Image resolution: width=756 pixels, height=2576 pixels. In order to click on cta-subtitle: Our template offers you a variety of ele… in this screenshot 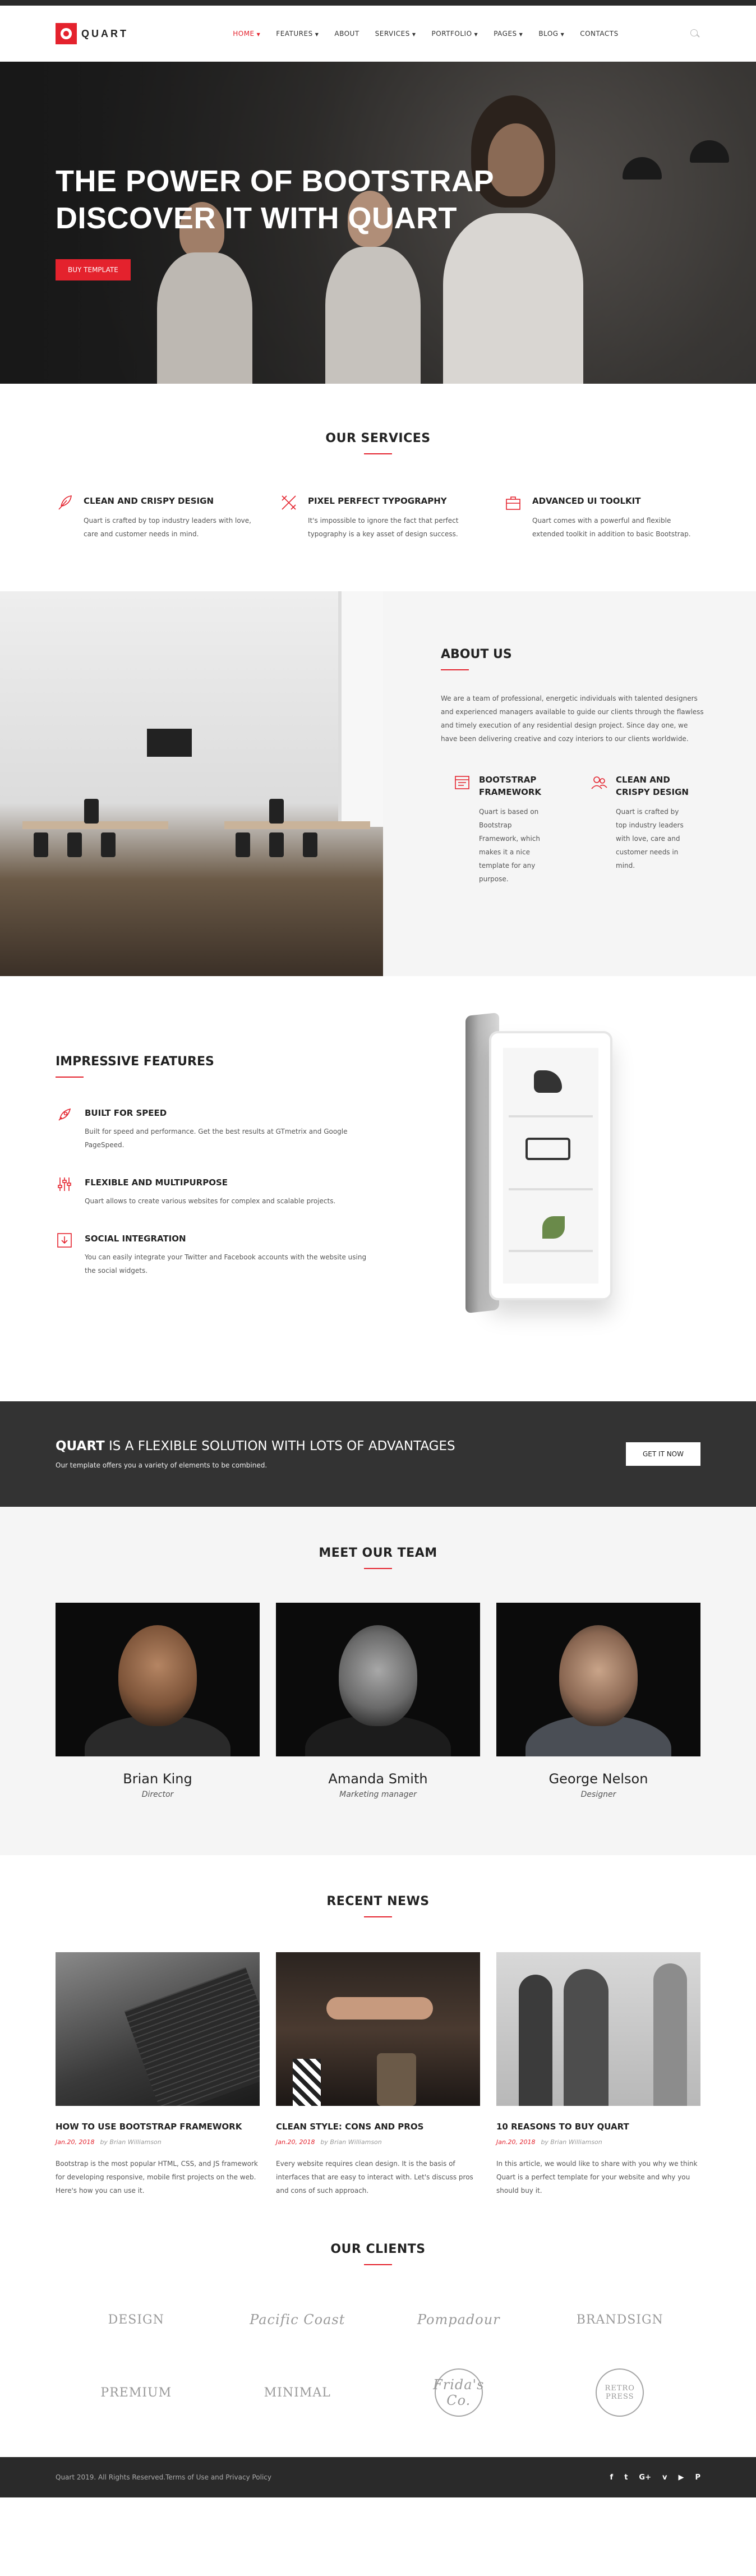, I will do `click(162, 1465)`.